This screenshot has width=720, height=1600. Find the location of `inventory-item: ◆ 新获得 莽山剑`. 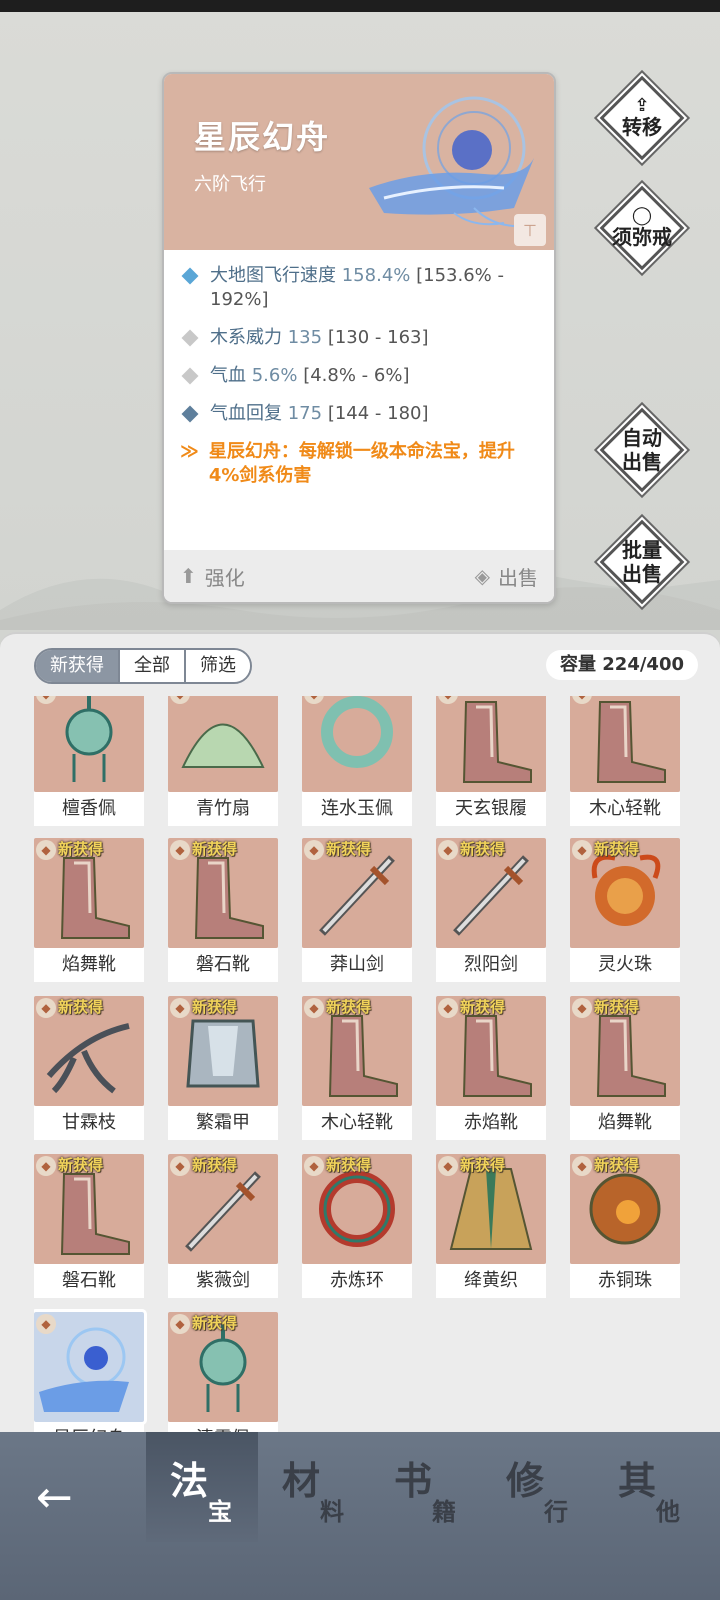

inventory-item: ◆ 新获得 莽山剑 is located at coordinates (357, 910).